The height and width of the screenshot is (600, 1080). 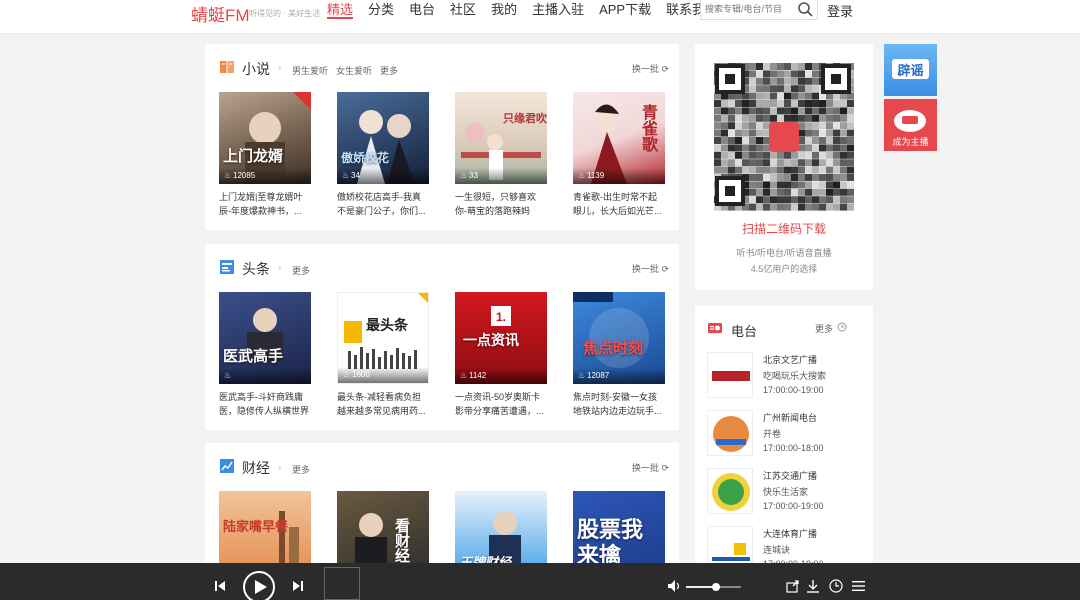 I want to click on fire-icon: ♨, so click(x=464, y=175).